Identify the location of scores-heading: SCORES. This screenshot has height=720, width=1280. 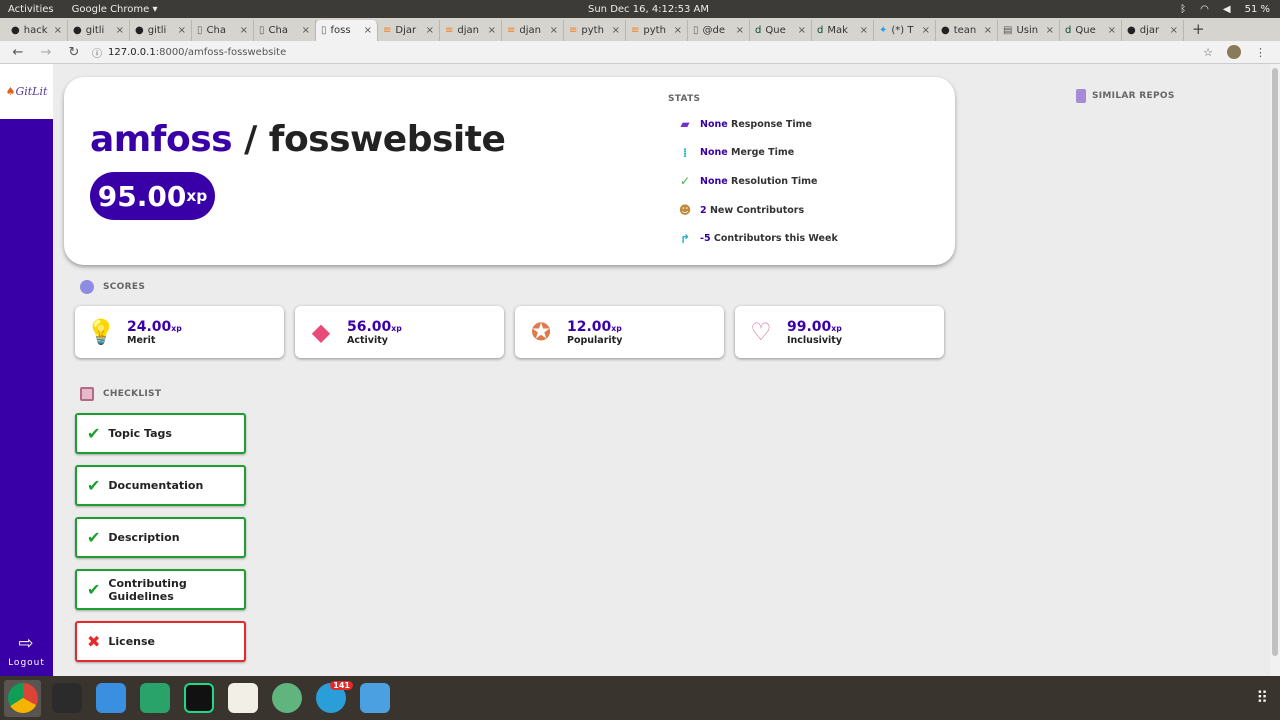
(112, 287).